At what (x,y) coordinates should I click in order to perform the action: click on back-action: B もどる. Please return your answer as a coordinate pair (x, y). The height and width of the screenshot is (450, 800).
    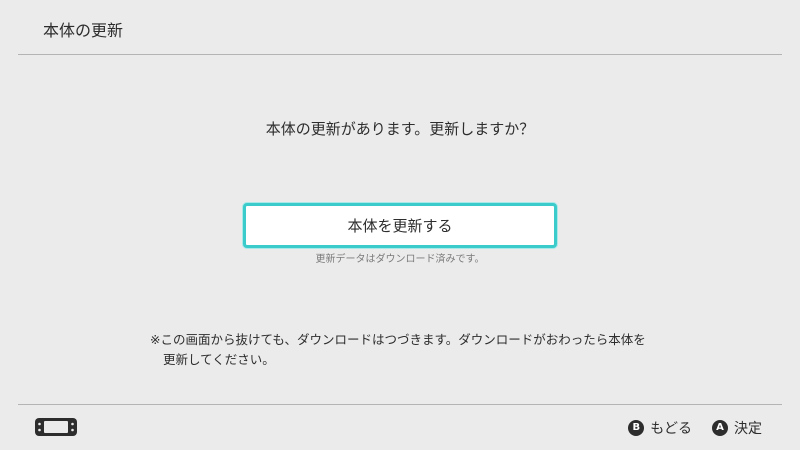
    Looking at the image, I should click on (660, 428).